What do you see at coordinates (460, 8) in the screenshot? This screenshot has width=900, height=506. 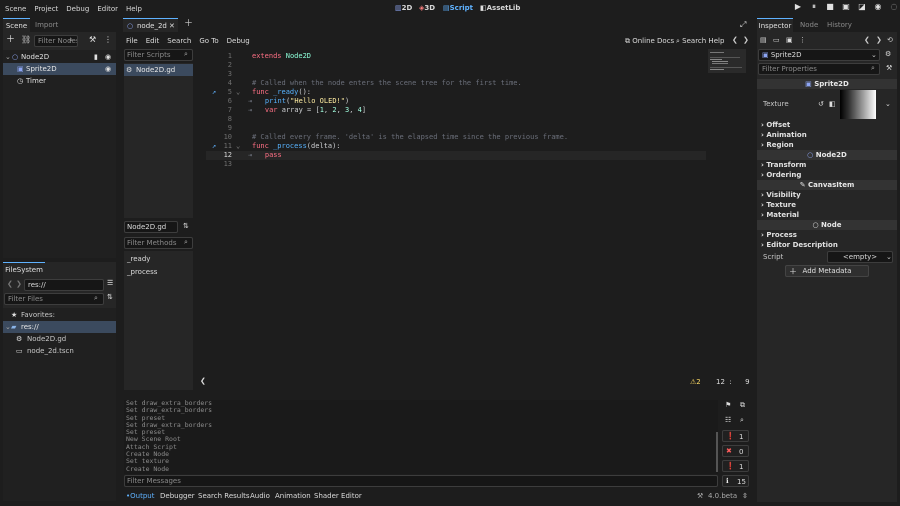 I see `workspace-script-button: ▤Script` at bounding box center [460, 8].